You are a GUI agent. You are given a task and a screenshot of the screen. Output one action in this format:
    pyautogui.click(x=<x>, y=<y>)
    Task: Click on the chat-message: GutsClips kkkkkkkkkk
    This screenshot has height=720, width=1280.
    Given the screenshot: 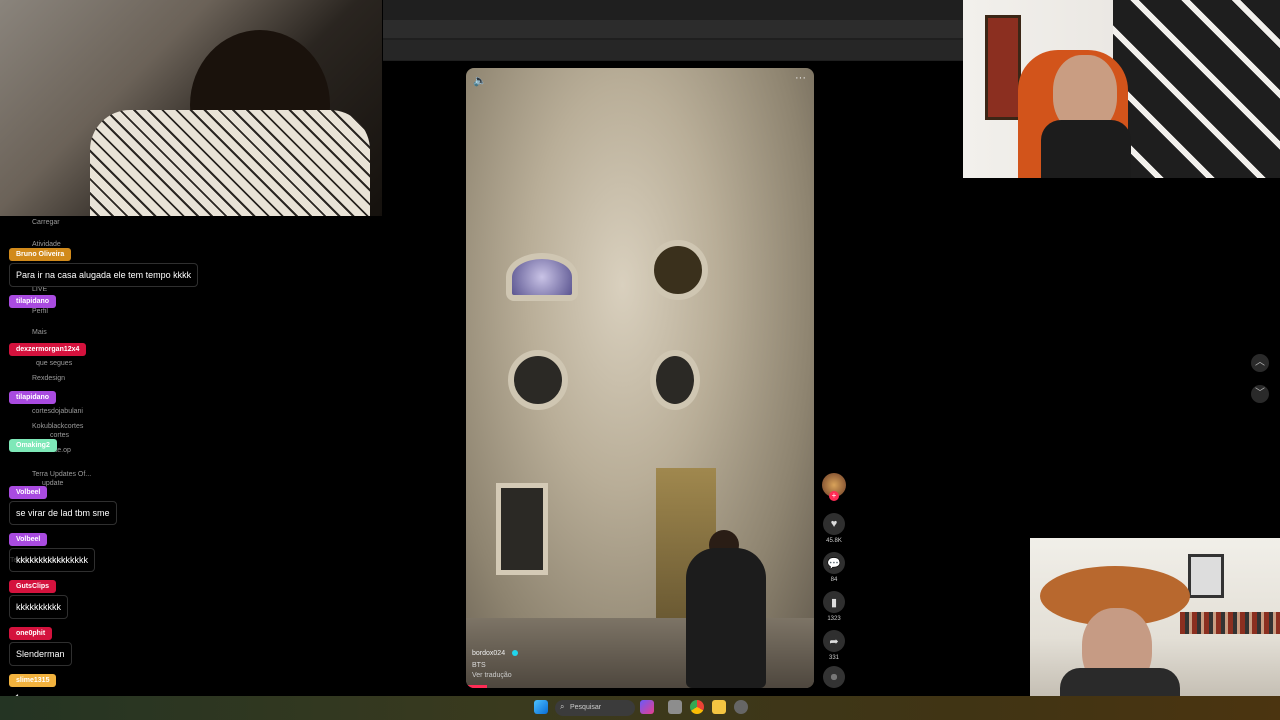 What is the action you would take?
    pyautogui.click(x=38, y=597)
    